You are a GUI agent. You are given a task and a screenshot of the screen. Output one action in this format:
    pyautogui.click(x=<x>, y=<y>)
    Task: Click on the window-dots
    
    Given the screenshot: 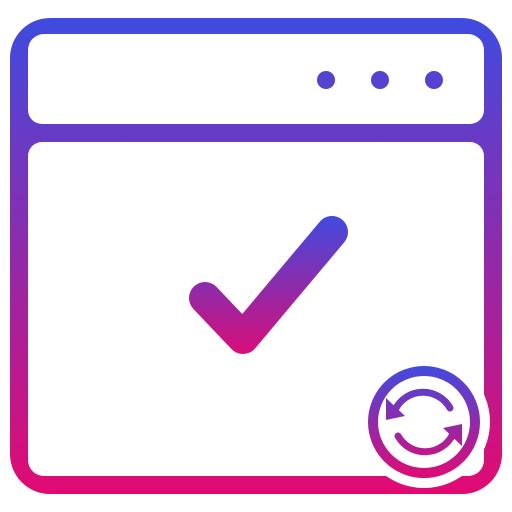 What is the action you would take?
    pyautogui.click(x=380, y=80)
    